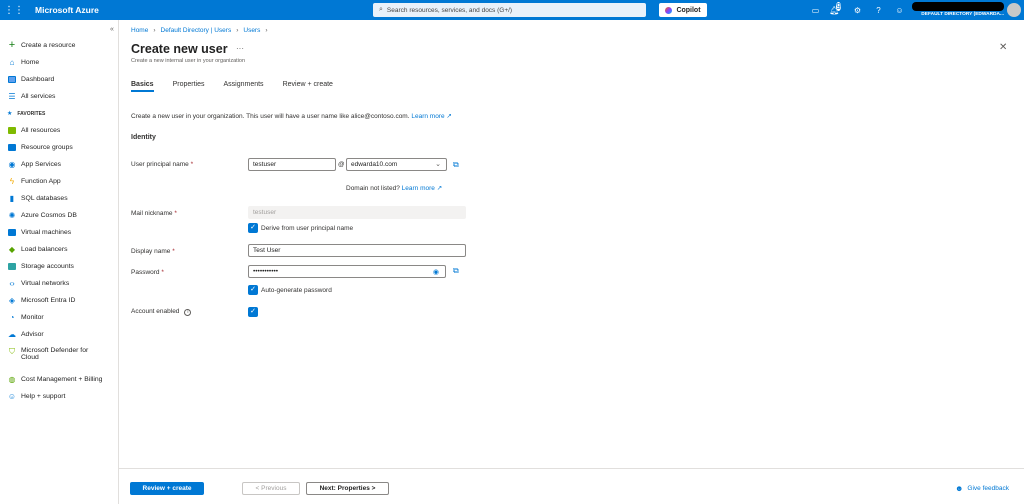 Image resolution: width=1024 pixels, height=504 pixels. Describe the element at coordinates (41, 181) in the screenshot. I see `sidebar-item-label: Function App` at that location.